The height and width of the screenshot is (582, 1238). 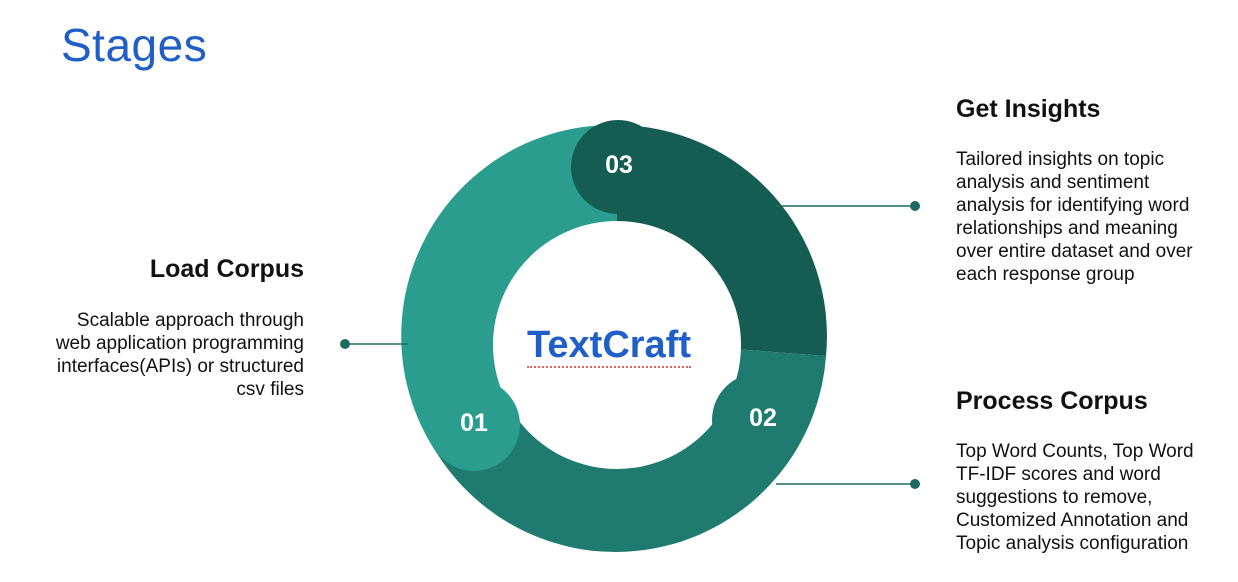 I want to click on stage-description-line: Scalable approach through, so click(x=190, y=320).